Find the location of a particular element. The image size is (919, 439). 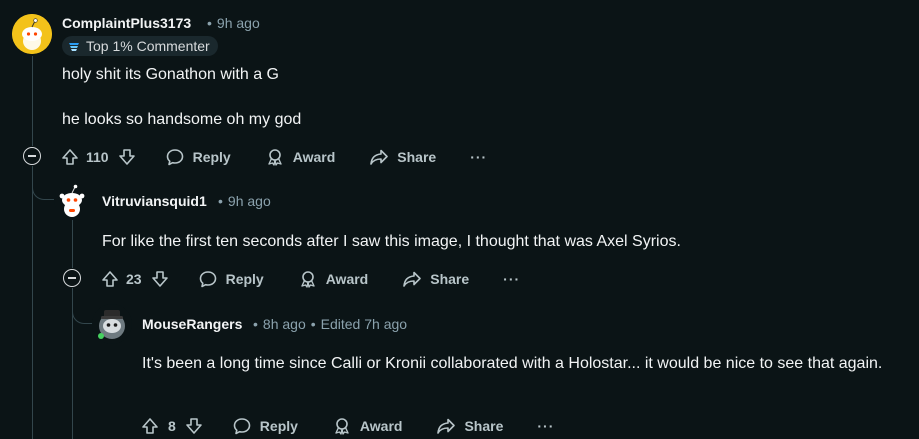

comment-username: MouseRangers is located at coordinates (192, 324).